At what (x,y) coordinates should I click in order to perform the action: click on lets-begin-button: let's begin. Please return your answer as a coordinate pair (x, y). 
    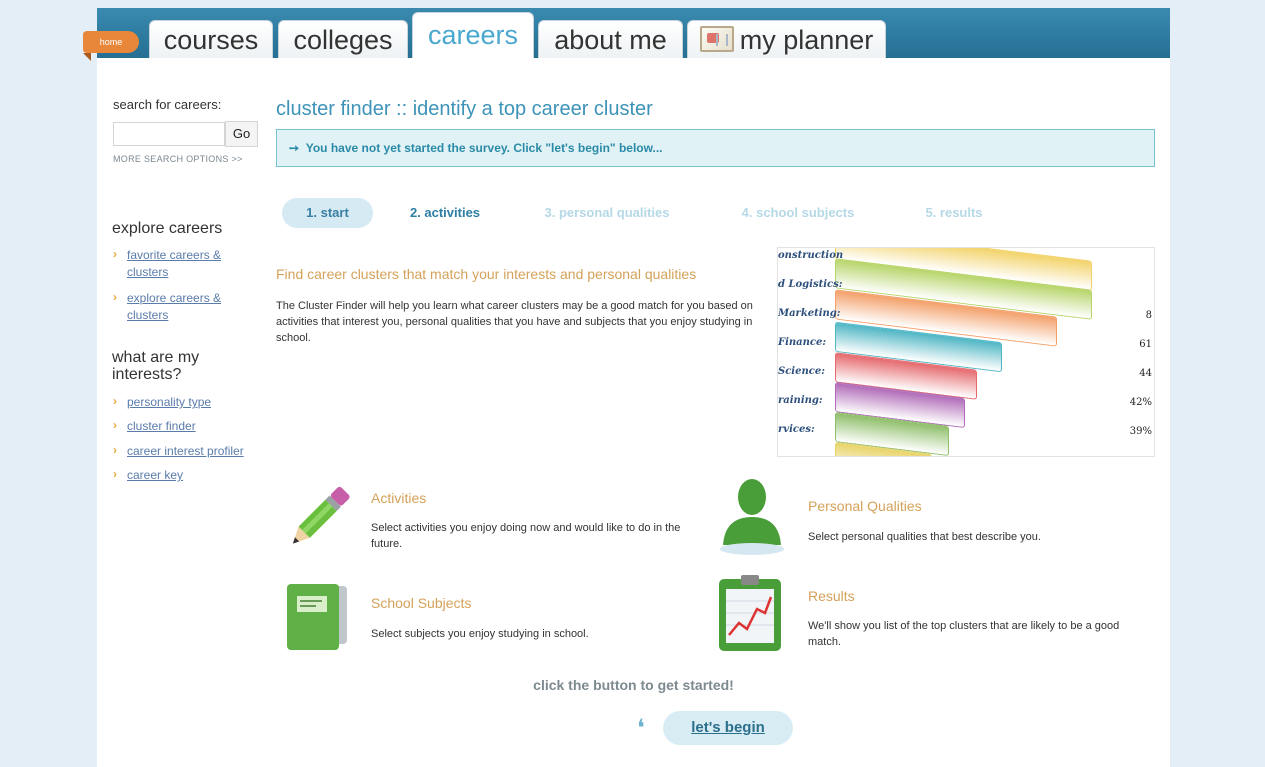
    Looking at the image, I should click on (728, 728).